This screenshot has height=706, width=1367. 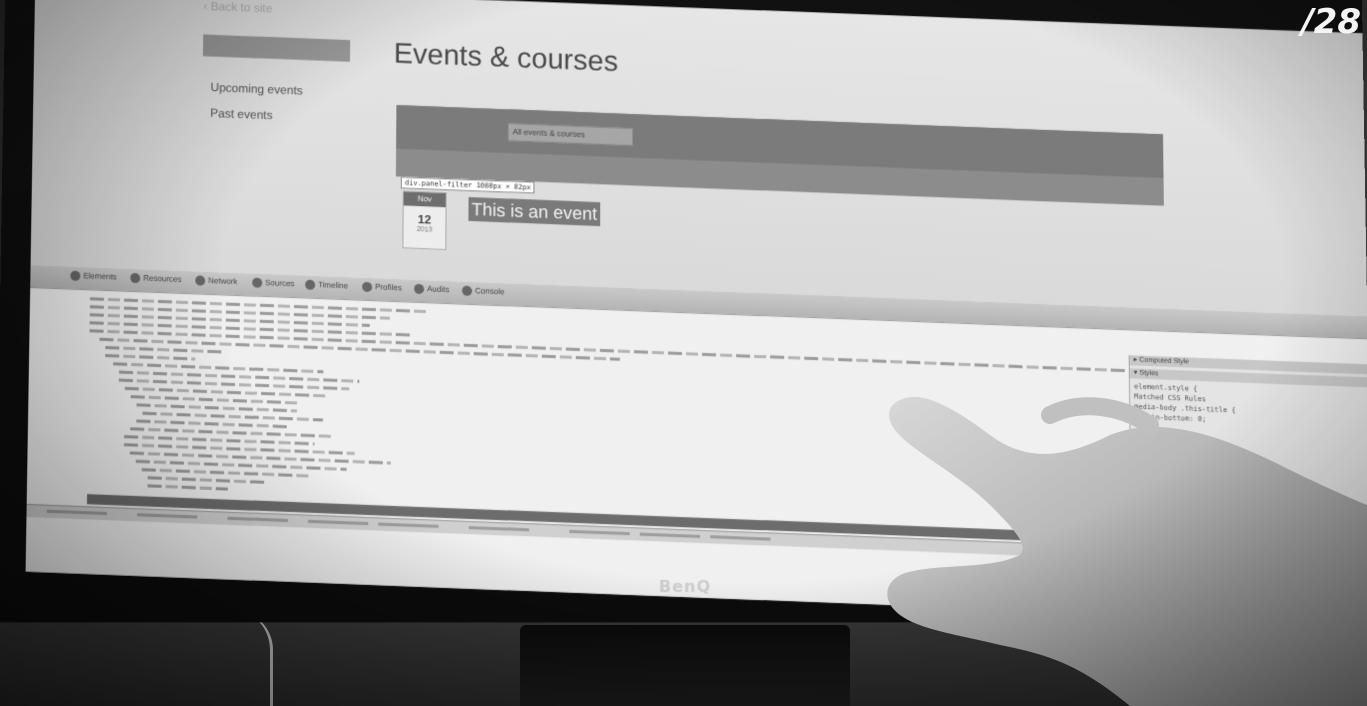 I want to click on tab-label: Profiles, so click(x=388, y=287).